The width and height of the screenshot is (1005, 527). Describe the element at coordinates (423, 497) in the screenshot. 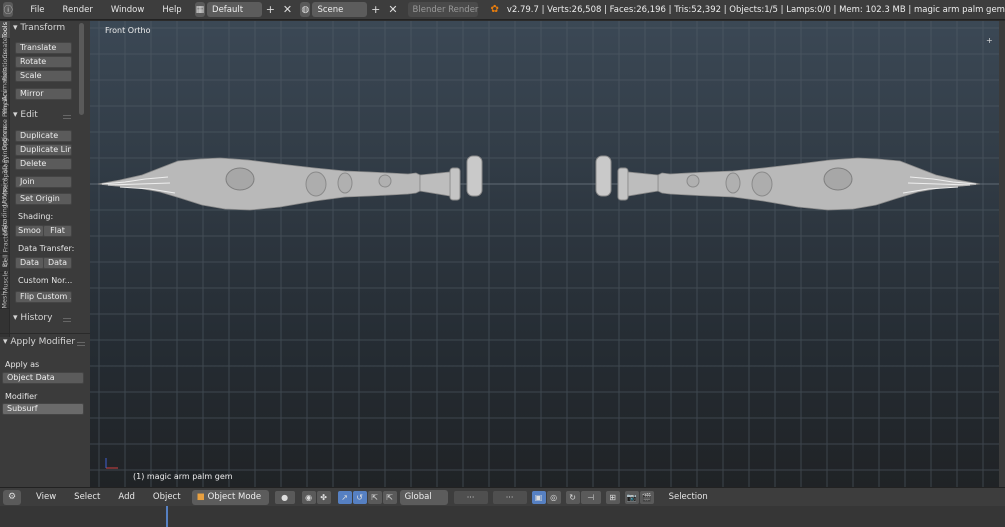

I see `transform-orientation-select: Global` at that location.